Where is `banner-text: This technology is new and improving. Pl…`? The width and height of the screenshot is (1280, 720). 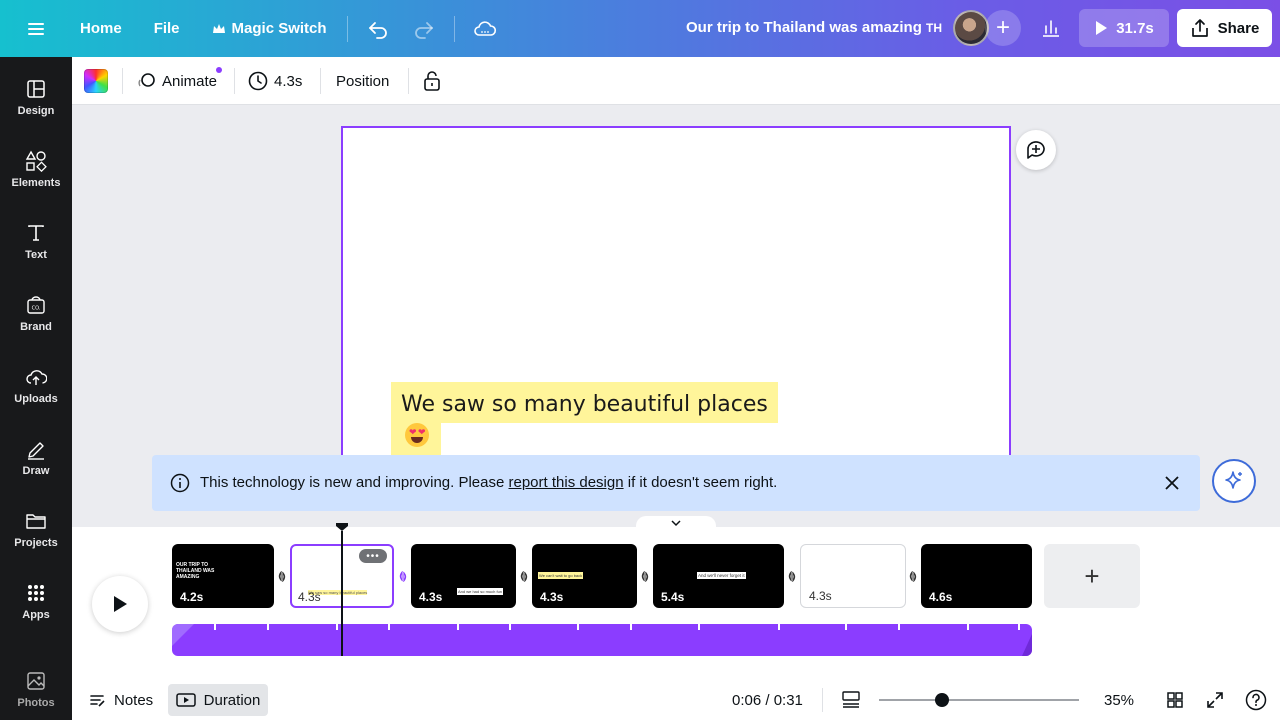 banner-text: This technology is new and improving. Pl… is located at coordinates (488, 482).